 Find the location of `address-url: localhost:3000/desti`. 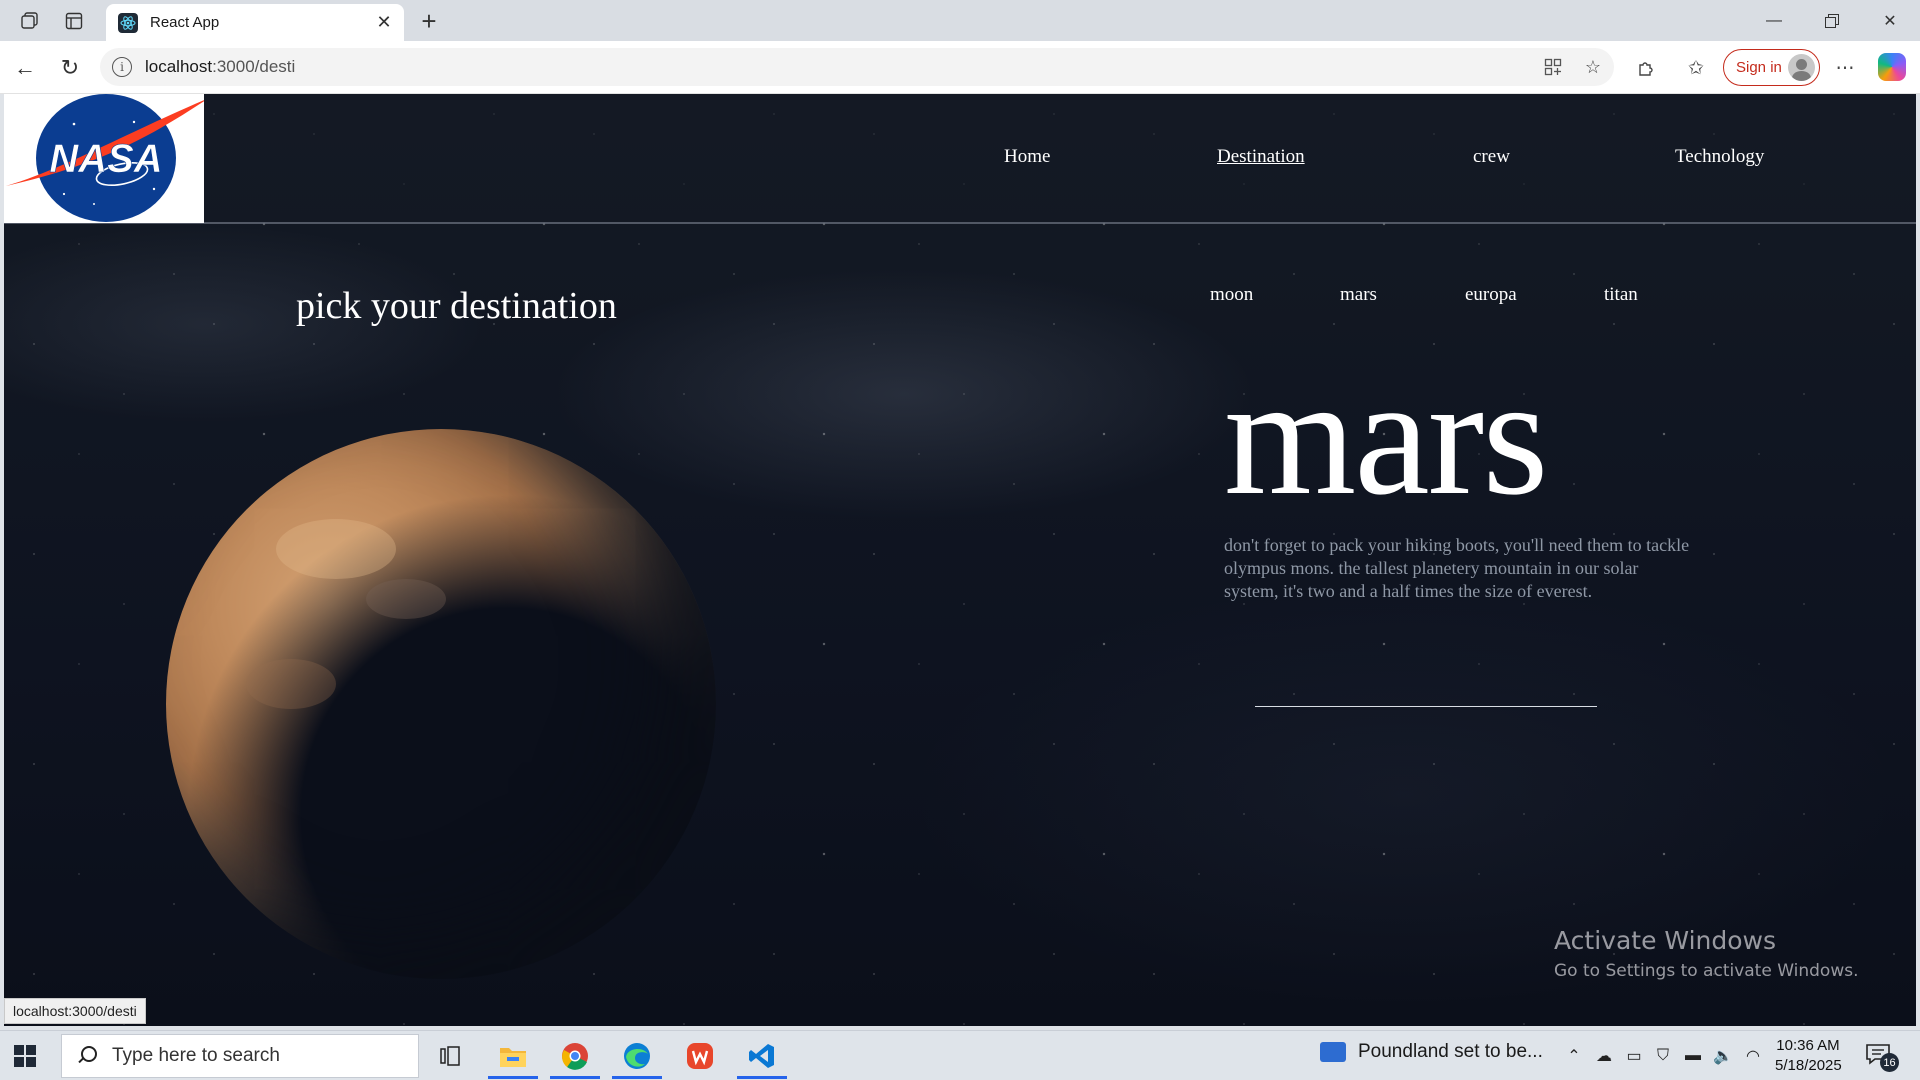

address-url: localhost:3000/desti is located at coordinates (220, 67).